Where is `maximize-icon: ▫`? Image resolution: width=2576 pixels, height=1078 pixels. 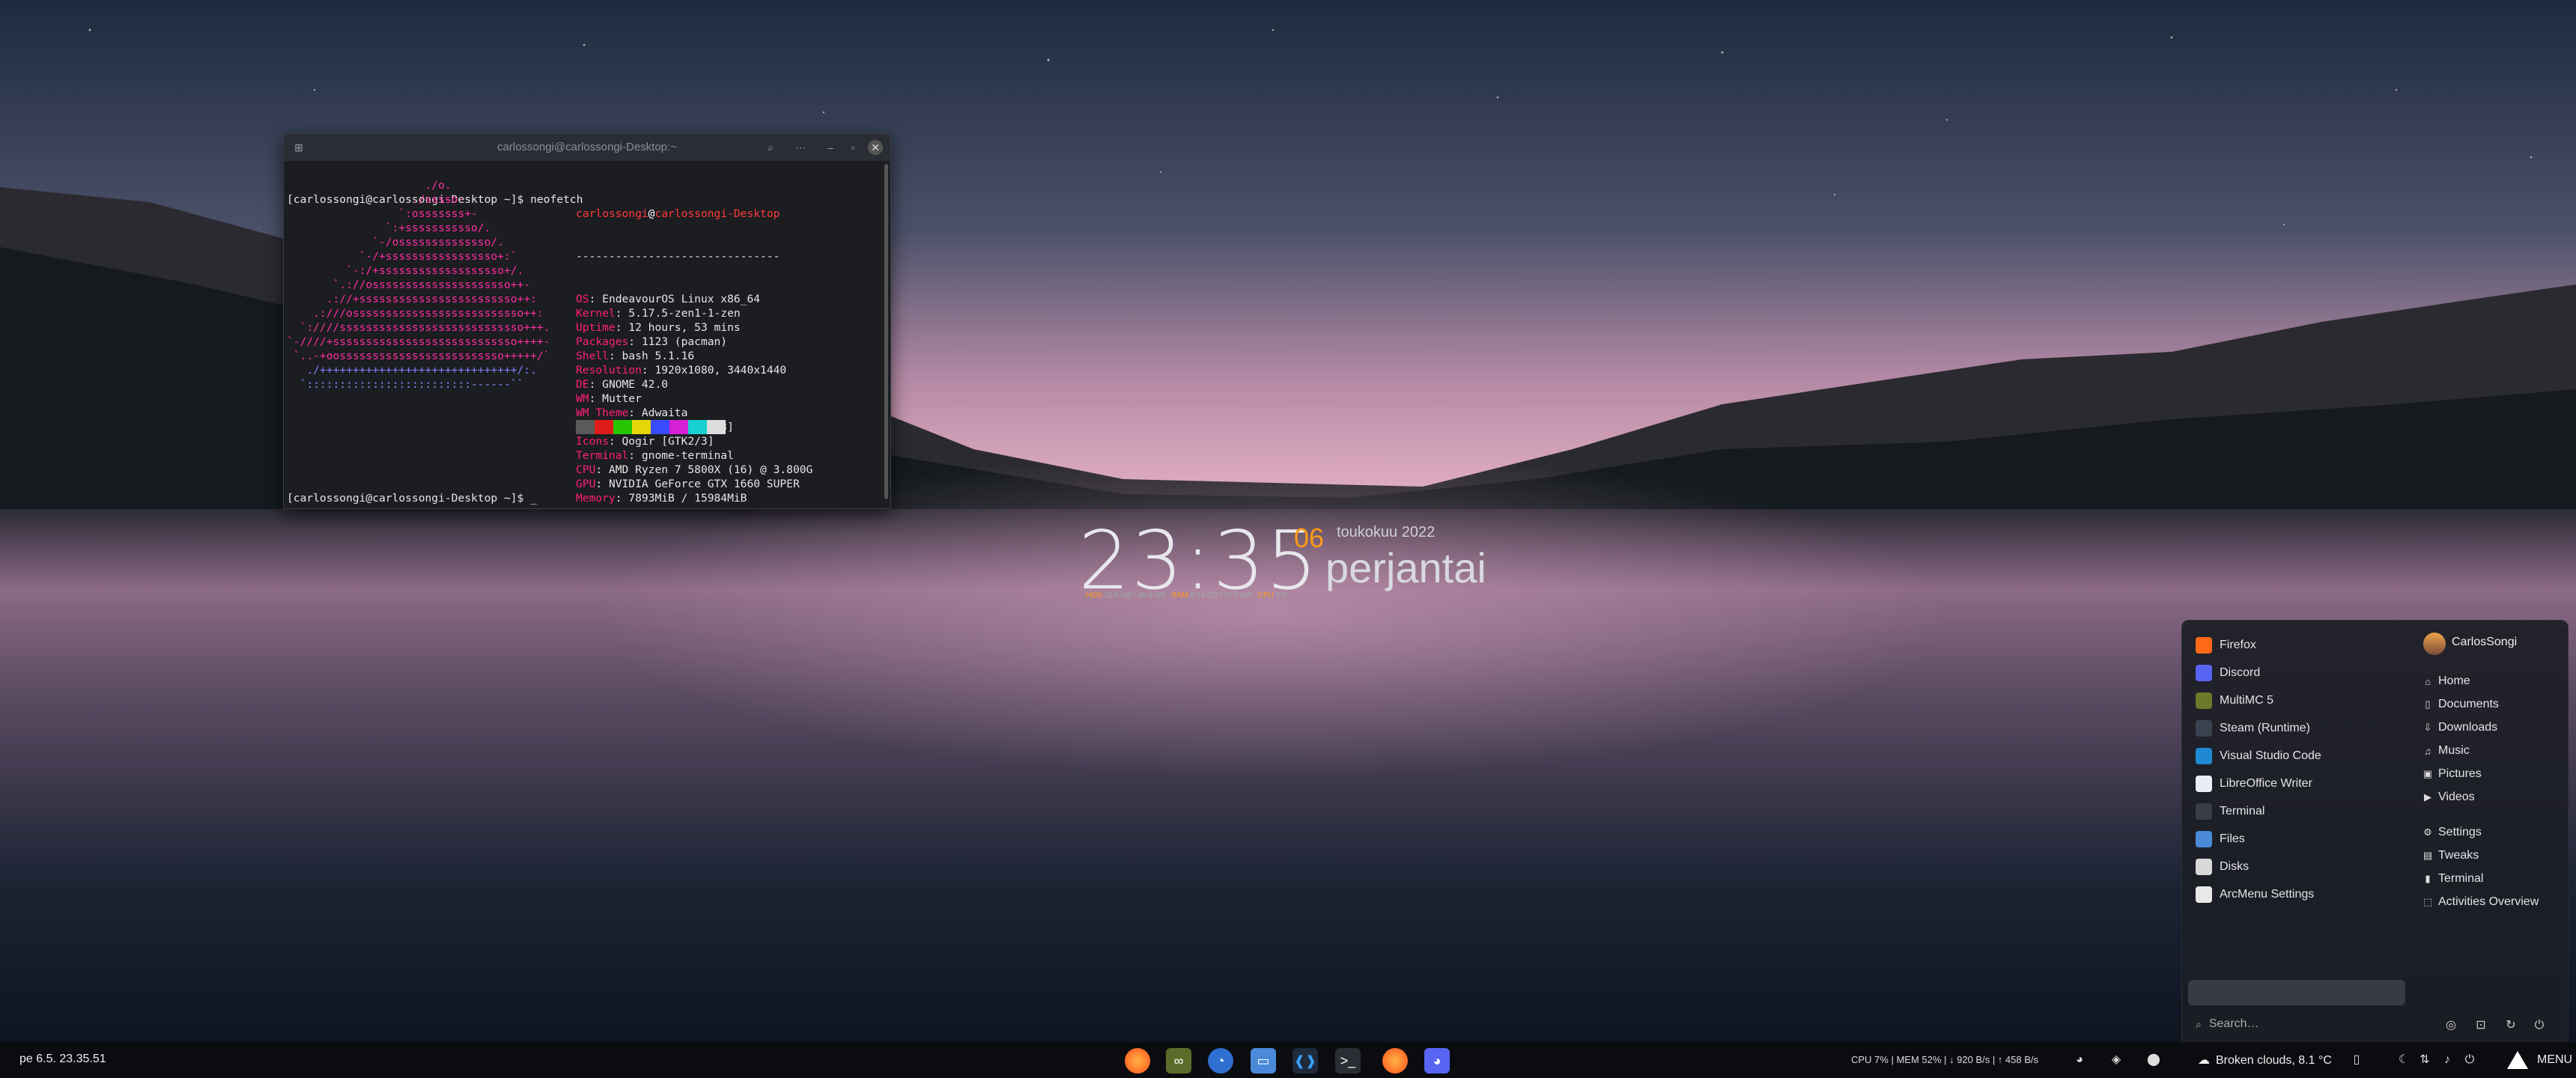
maximize-icon: ▫ is located at coordinates (852, 147).